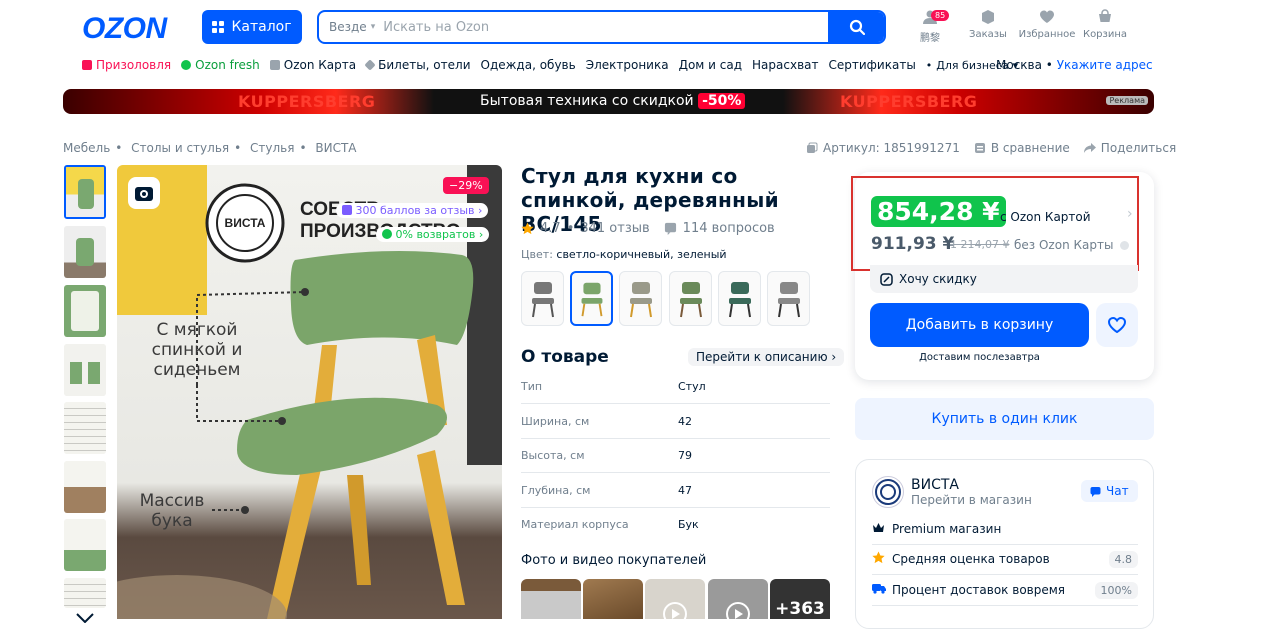 The image size is (1280, 629). What do you see at coordinates (979, 357) in the screenshot?
I see `delivery-info: Доставим послезавтра` at bounding box center [979, 357].